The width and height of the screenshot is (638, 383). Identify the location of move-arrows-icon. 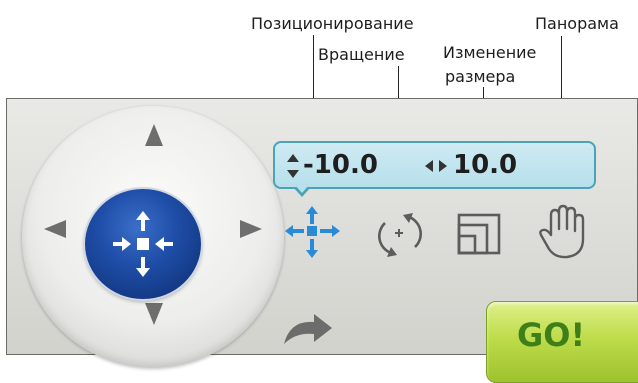
(312, 232).